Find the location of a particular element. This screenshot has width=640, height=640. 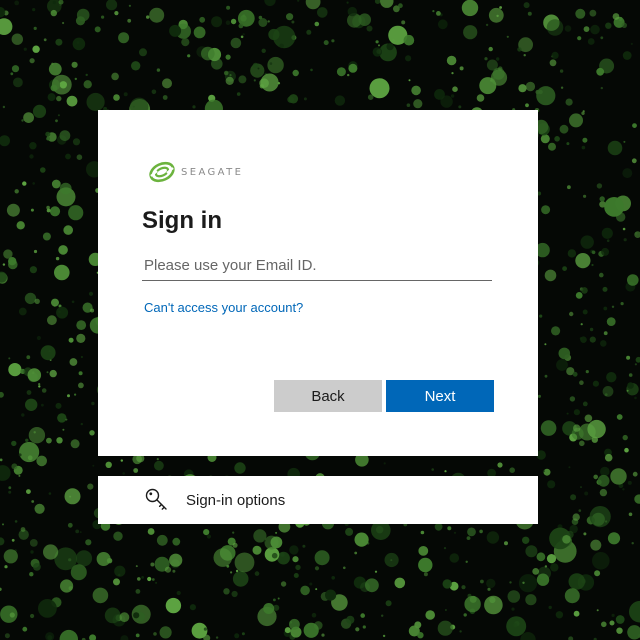

email-field is located at coordinates (317, 266).